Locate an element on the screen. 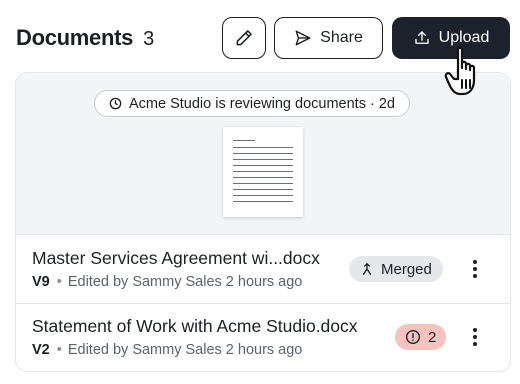  issues-count: 2 is located at coordinates (432, 337).